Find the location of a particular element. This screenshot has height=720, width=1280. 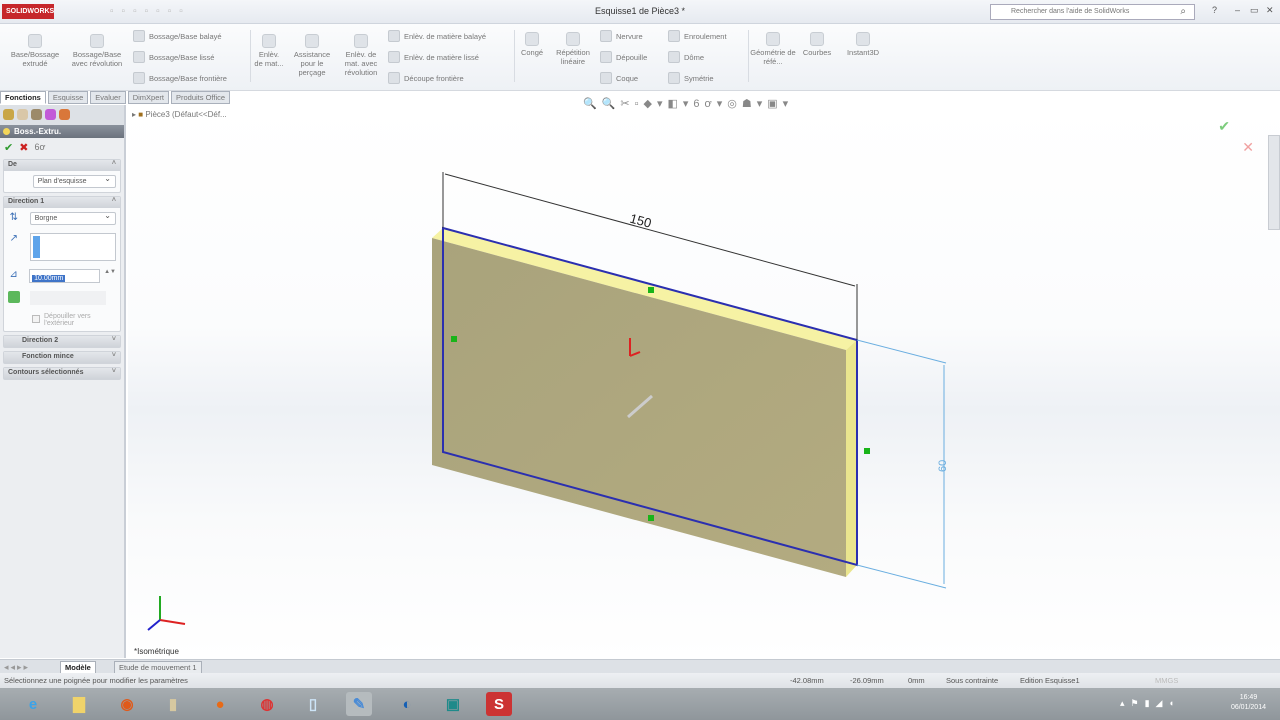

shell-button: Coque is located at coordinates (619, 78).